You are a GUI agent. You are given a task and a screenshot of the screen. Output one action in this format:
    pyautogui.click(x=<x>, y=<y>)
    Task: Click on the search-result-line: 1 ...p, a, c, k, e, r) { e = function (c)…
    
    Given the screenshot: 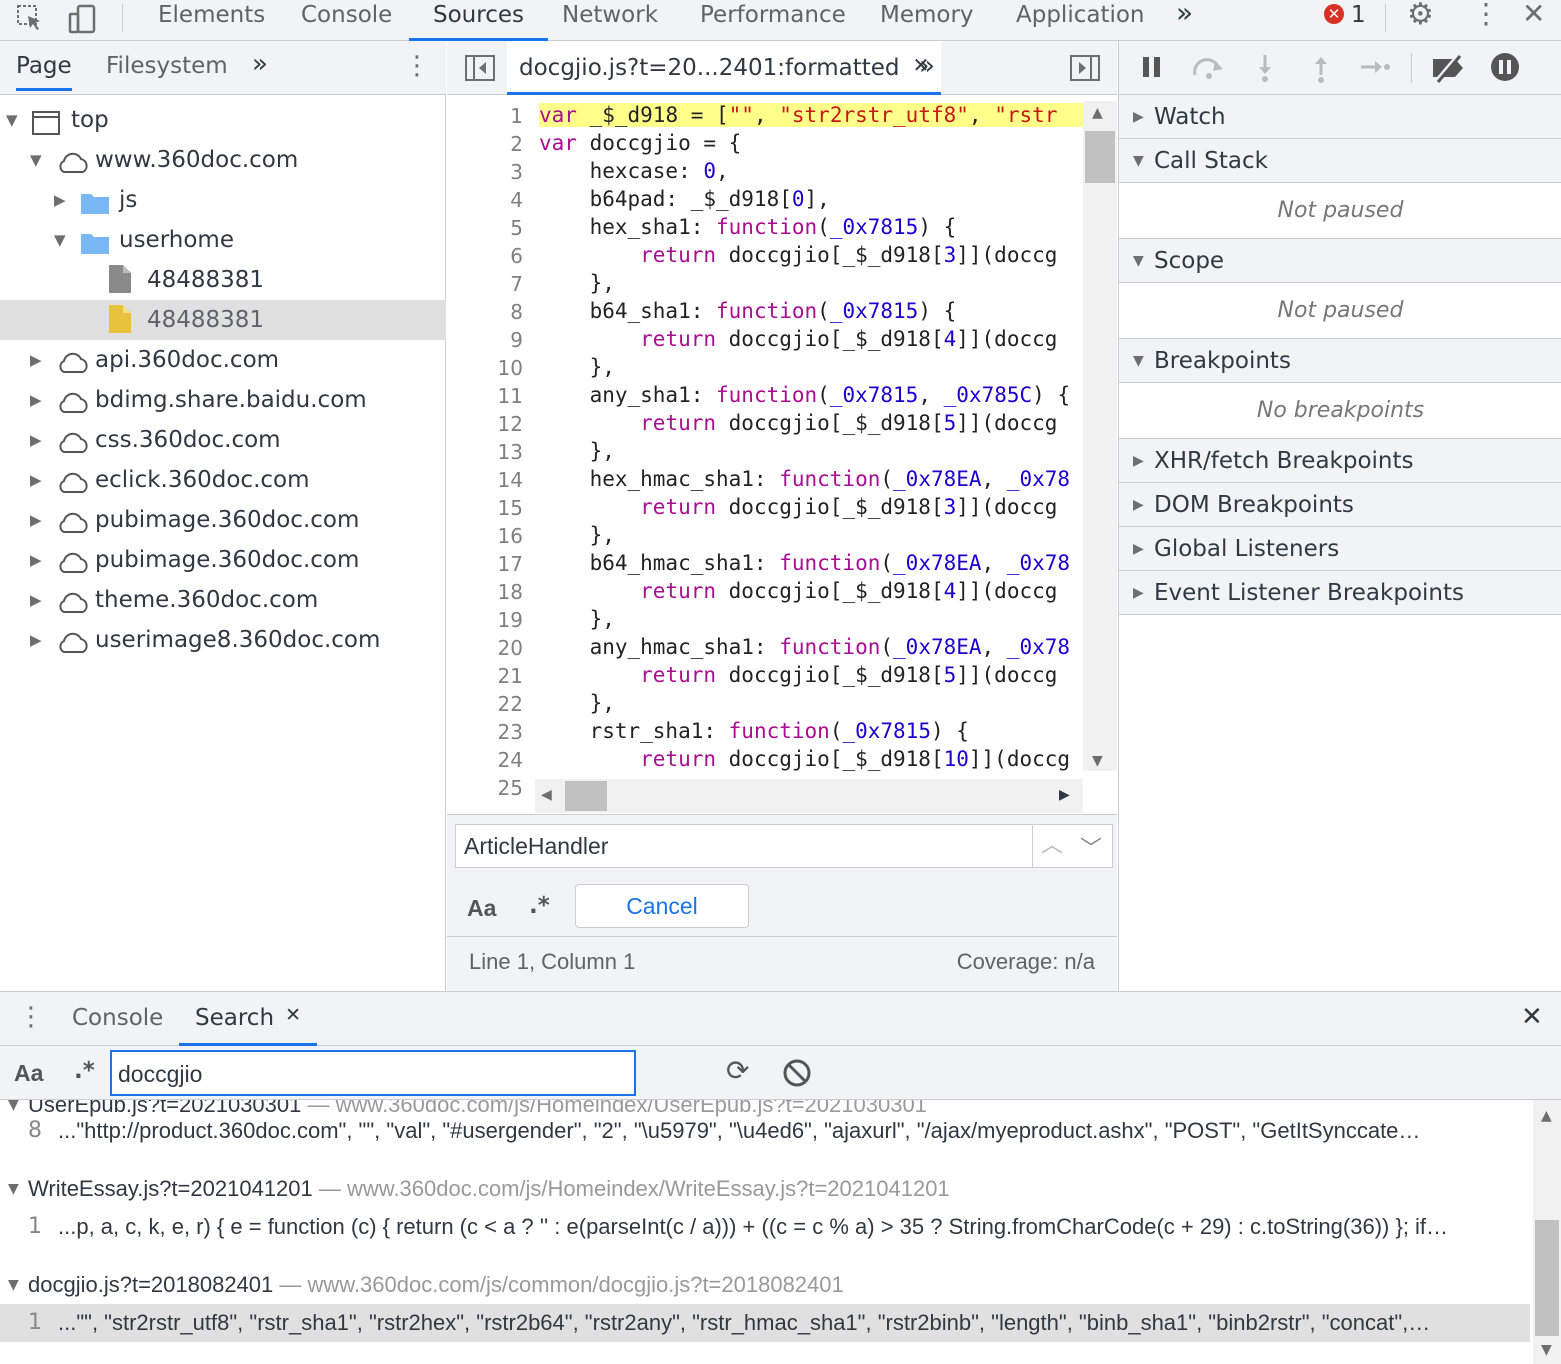 What is the action you would take?
    pyautogui.click(x=765, y=1227)
    